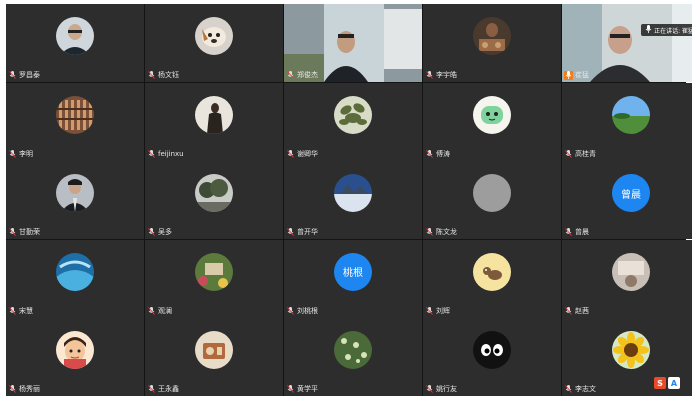 The width and height of the screenshot is (692, 400). I want to click on participant-name: 刘辉, so click(443, 310).